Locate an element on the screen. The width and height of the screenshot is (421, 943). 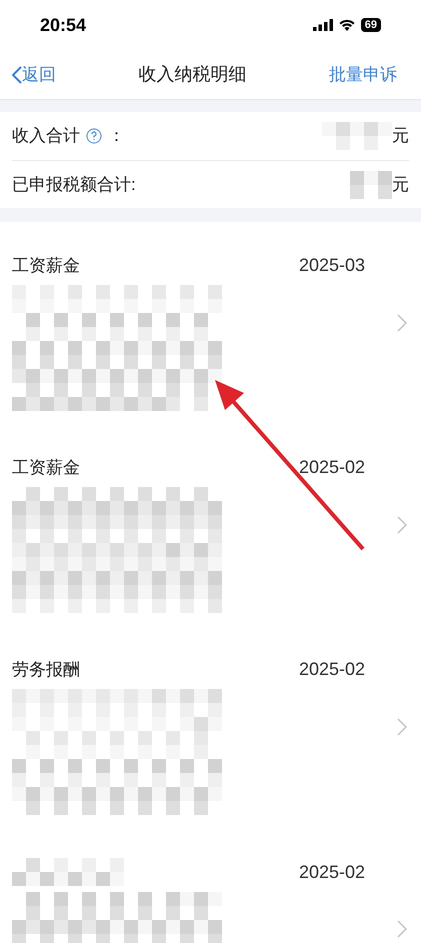
summary-label: 已申报税额合计: is located at coordinates (74, 185).